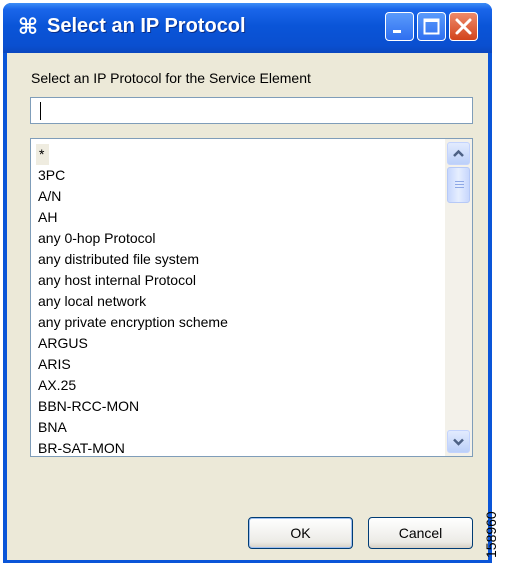 Image resolution: width=509 pixels, height=565 pixels. Describe the element at coordinates (117, 280) in the screenshot. I see `protocol-list-item: any host internal Protocol` at that location.